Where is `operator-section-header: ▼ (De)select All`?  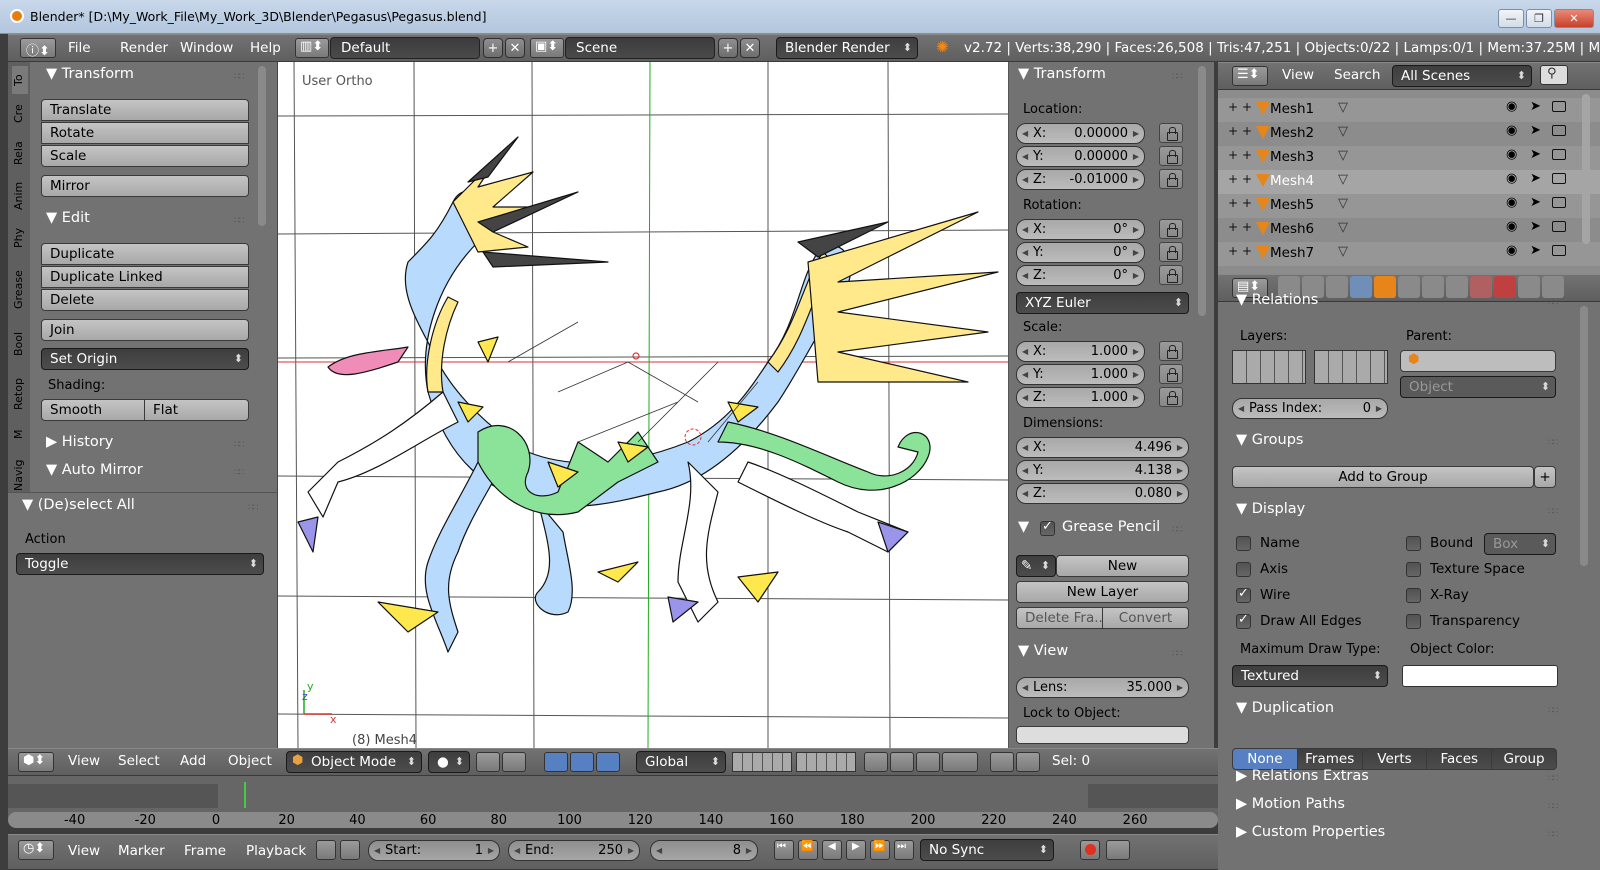 operator-section-header: ▼ (De)select All is located at coordinates (78, 505).